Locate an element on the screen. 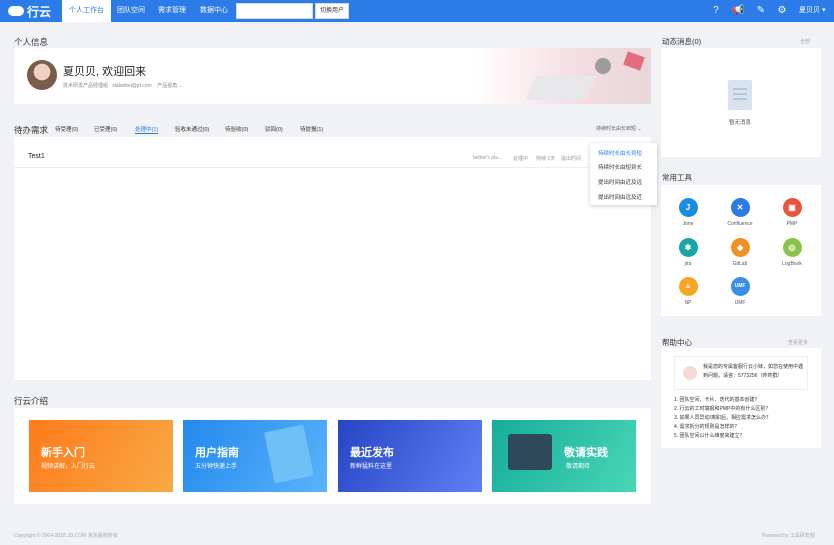 The image size is (834, 545). role-select: 产品视角 ⌄ is located at coordinates (170, 86).